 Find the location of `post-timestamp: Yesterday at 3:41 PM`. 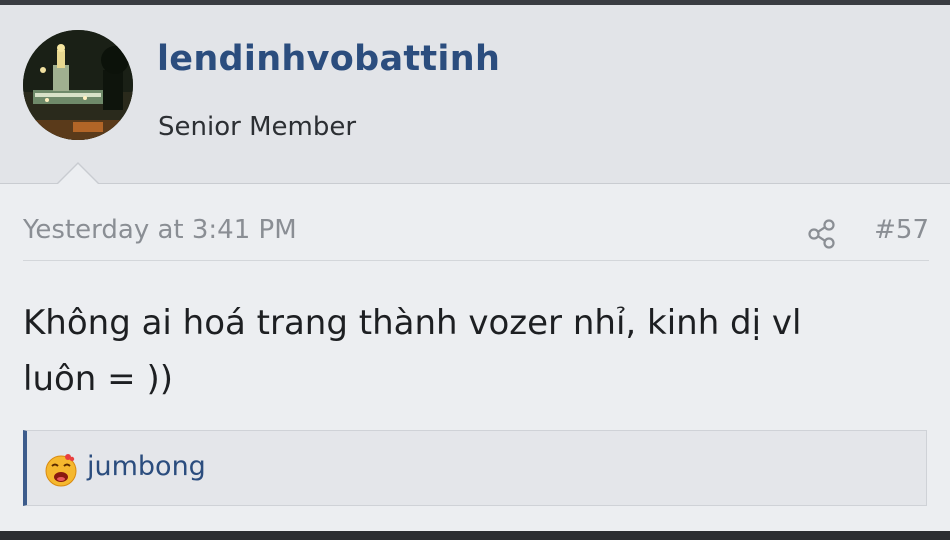

post-timestamp: Yesterday at 3:41 PM is located at coordinates (160, 230).